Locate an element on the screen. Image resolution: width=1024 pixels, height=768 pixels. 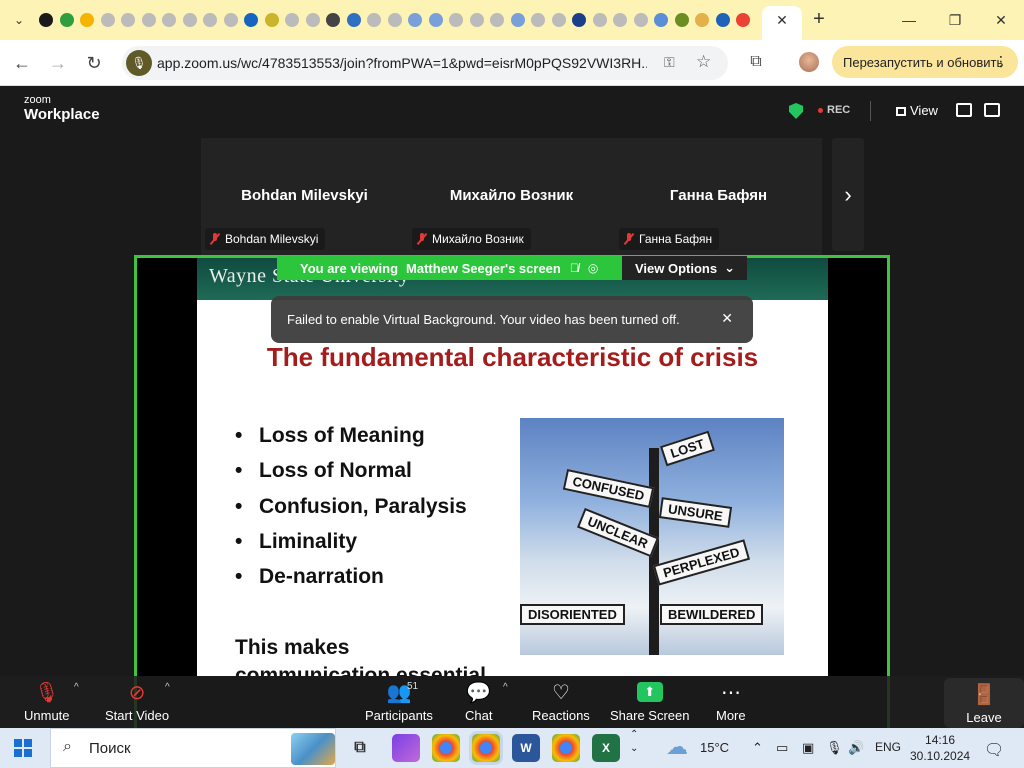
weather-cloud-icon: ☁ is located at coordinates (677, 747).